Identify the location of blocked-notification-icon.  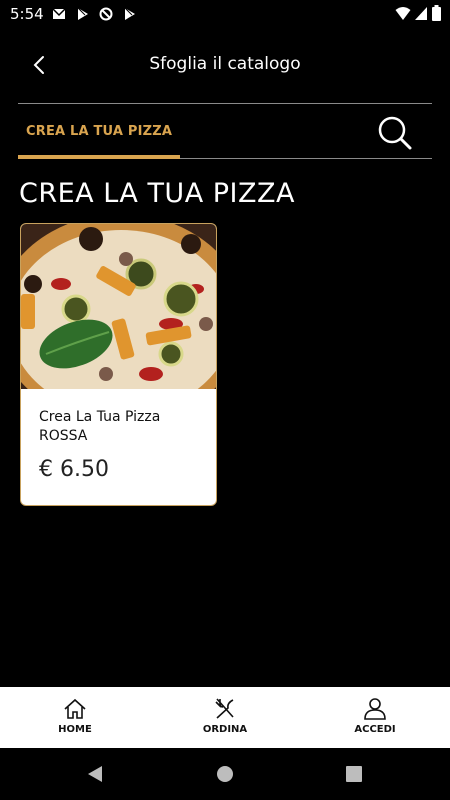
(106, 14).